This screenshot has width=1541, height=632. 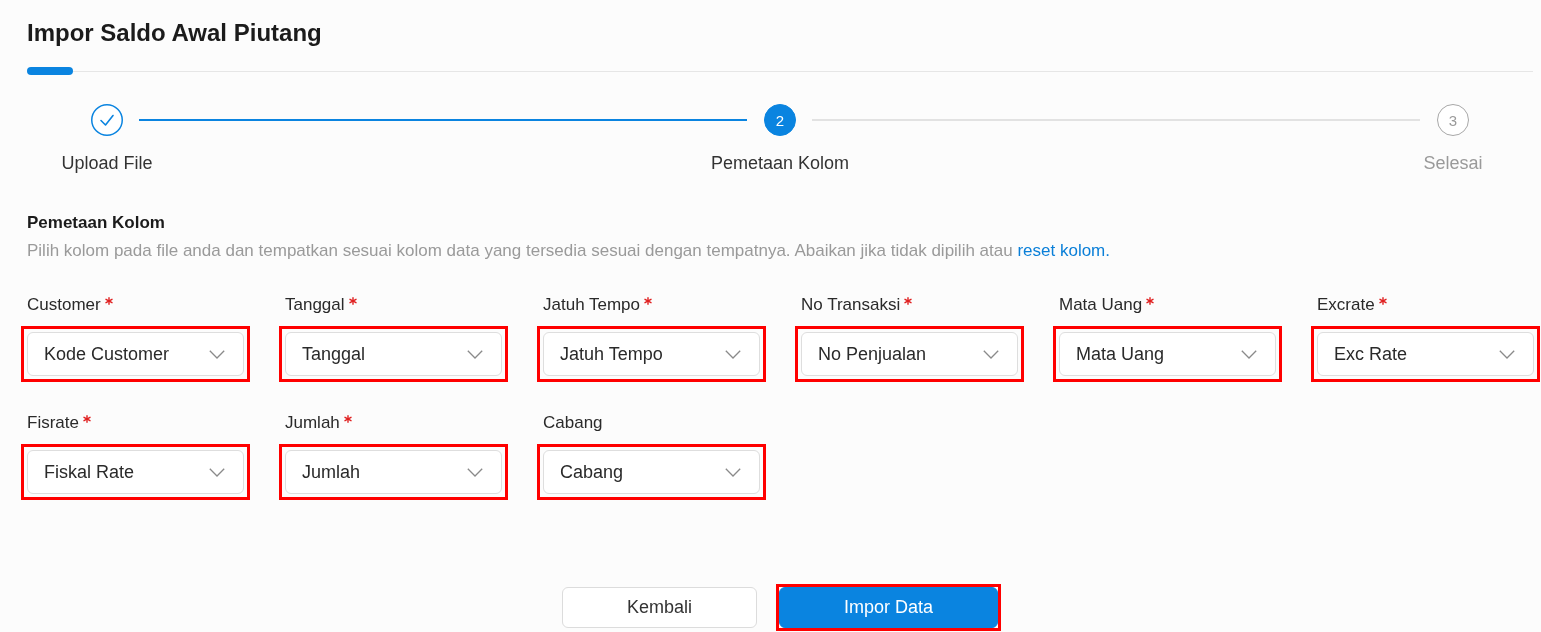 I want to click on field-label: No Transaksi, so click(x=851, y=305).